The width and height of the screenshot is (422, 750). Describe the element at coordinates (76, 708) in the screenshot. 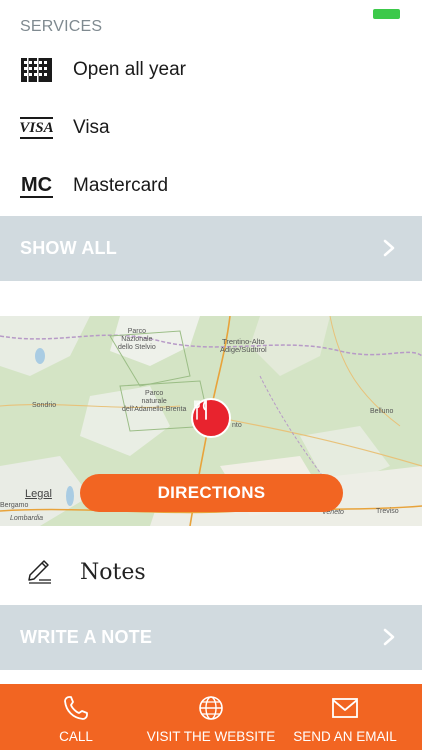

I see `phone-icon` at that location.